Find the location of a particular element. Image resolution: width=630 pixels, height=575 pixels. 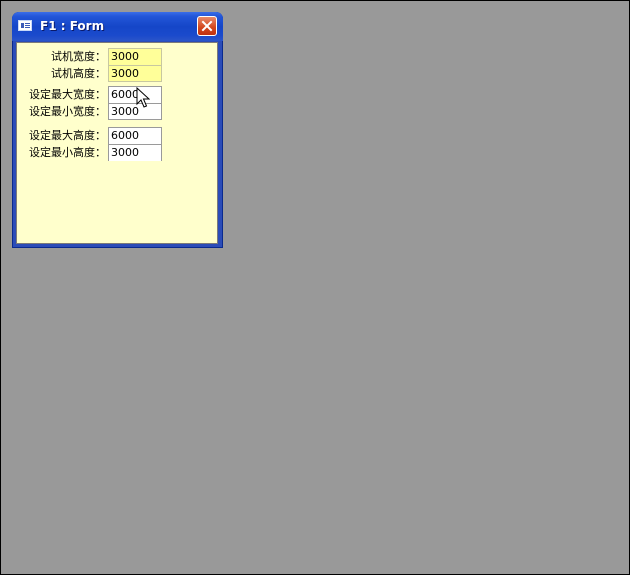

field-row-max-height: 设定最大高度： 6000 is located at coordinates (117, 135).